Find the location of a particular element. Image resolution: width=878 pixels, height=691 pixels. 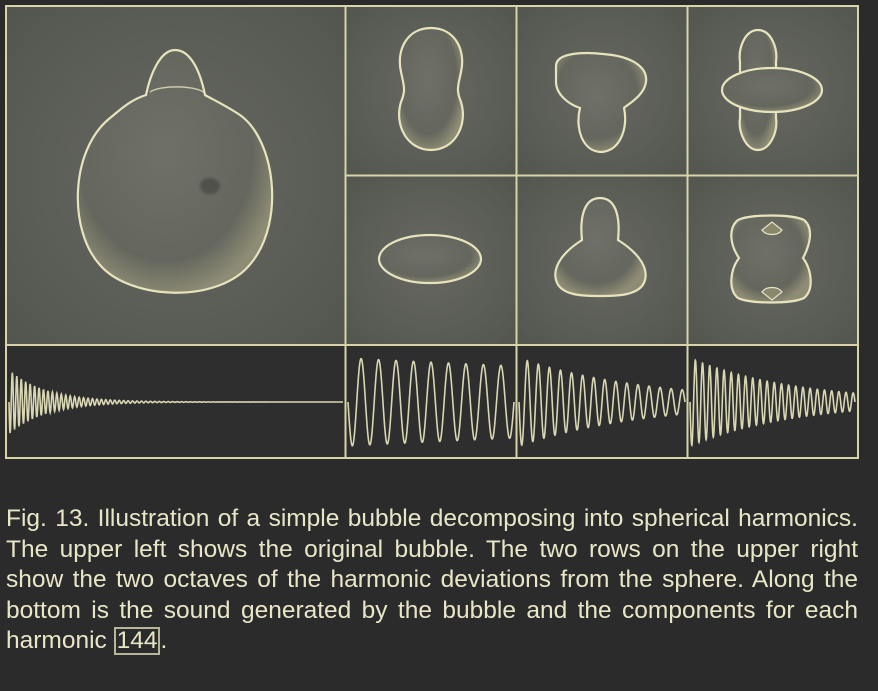

vertical-peanut-shape is located at coordinates (431, 89).